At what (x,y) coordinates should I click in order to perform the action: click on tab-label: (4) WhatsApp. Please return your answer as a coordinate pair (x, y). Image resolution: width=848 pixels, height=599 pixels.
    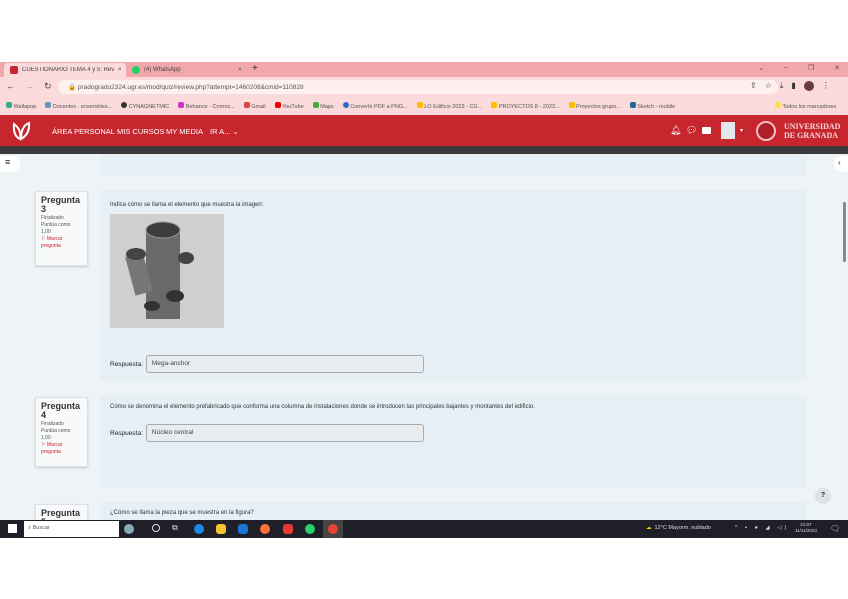
    Looking at the image, I should click on (162, 70).